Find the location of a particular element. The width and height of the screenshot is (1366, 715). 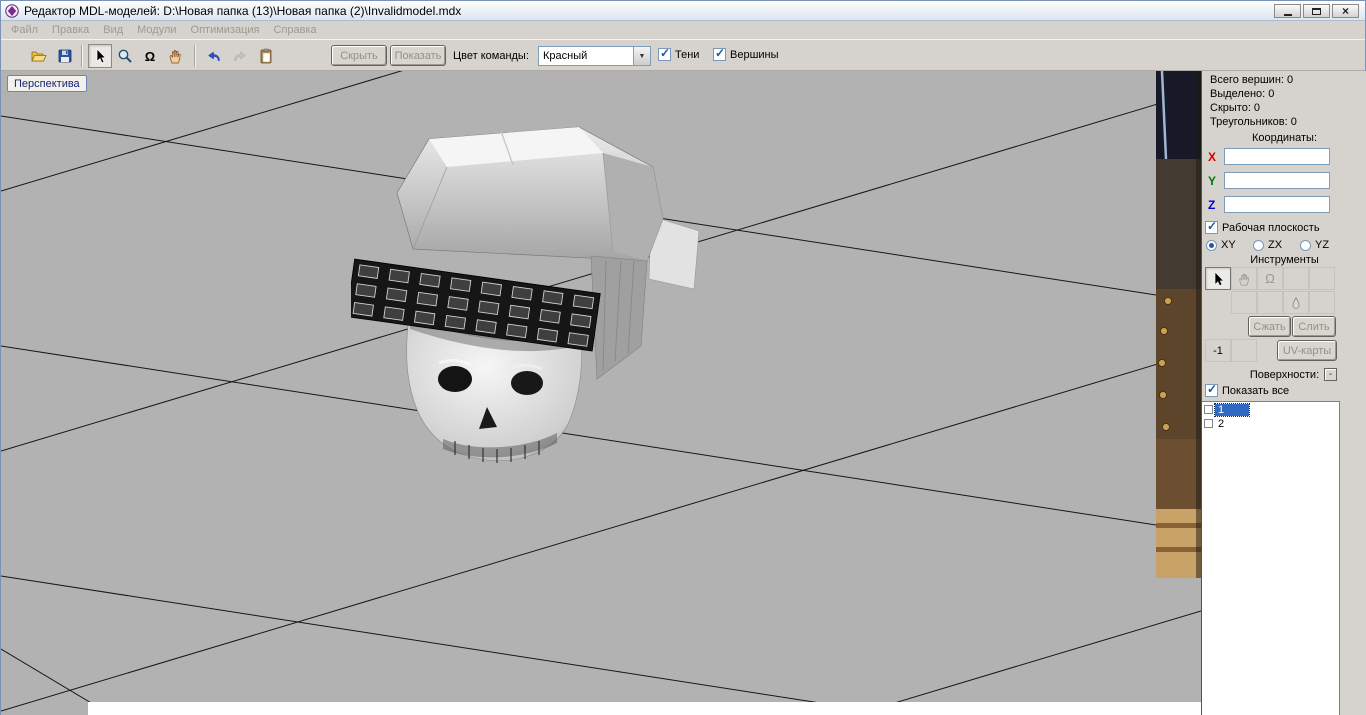

stat-hidden: Скрыто: 0 is located at coordinates (1235, 108).